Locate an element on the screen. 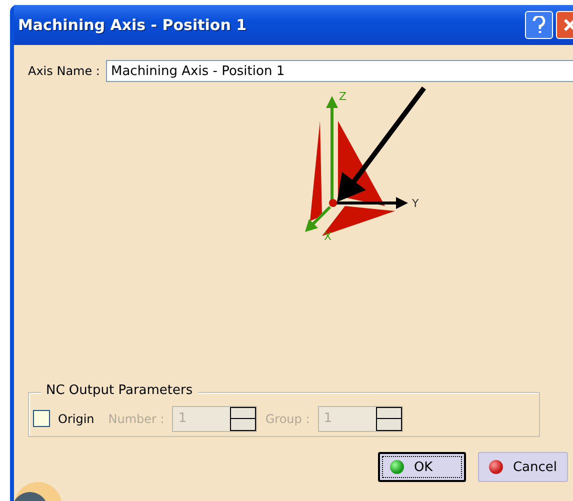  window-title: Machining Axis - Position 1 is located at coordinates (132, 25).